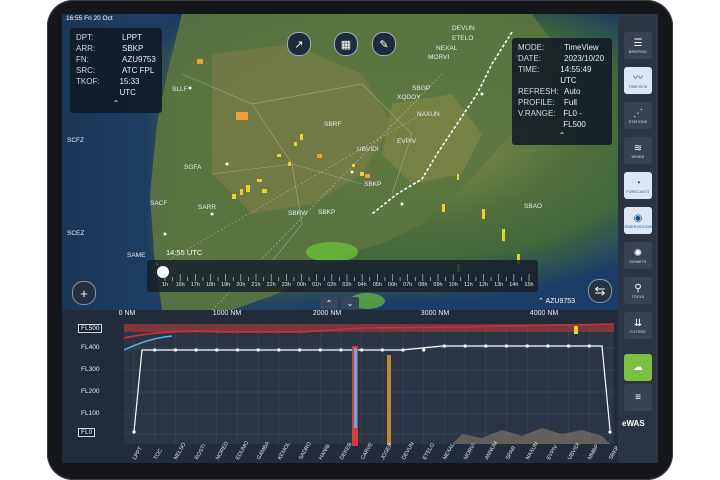 This screenshot has height=480, width=720. I want to click on menu-icon: ≡, so click(638, 397).